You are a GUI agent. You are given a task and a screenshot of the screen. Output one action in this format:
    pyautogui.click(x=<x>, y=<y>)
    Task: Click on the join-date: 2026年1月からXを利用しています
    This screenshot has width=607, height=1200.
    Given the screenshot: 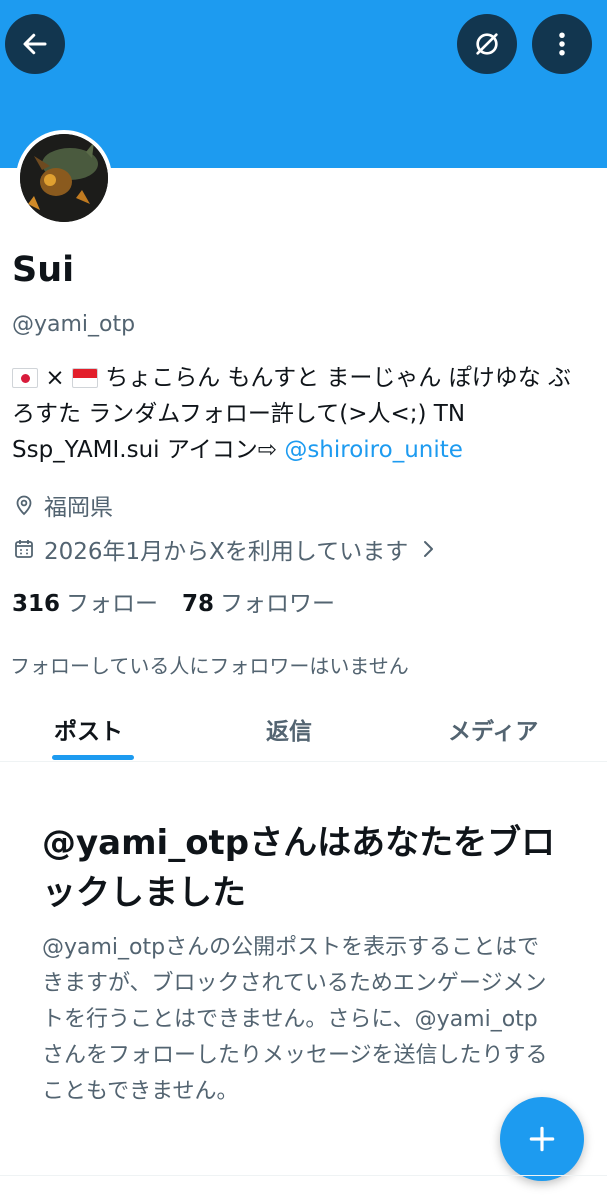 What is the action you would take?
    pyautogui.click(x=230, y=549)
    